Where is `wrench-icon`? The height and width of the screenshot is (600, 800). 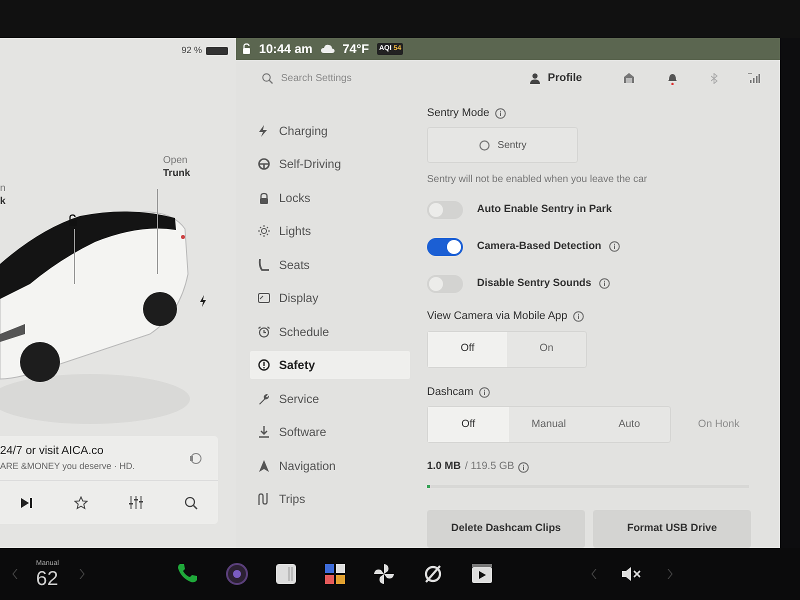 wrench-icon is located at coordinates (264, 398).